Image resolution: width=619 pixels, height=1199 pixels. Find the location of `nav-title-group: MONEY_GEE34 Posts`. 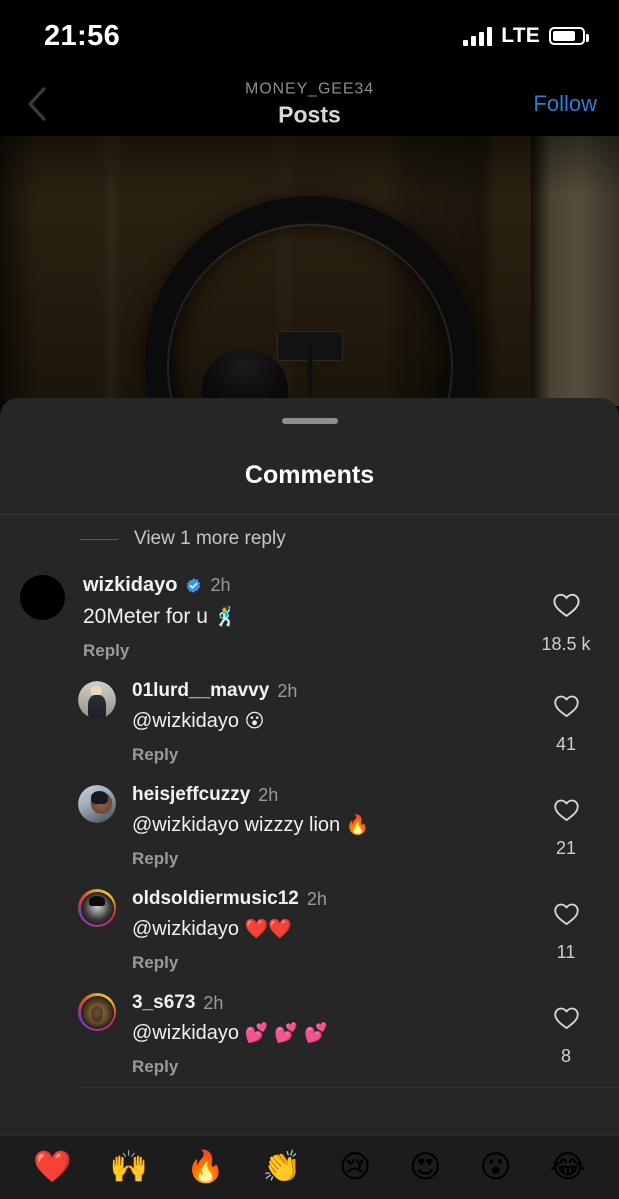

nav-title-group: MONEY_GEE34 Posts is located at coordinates (309, 104).